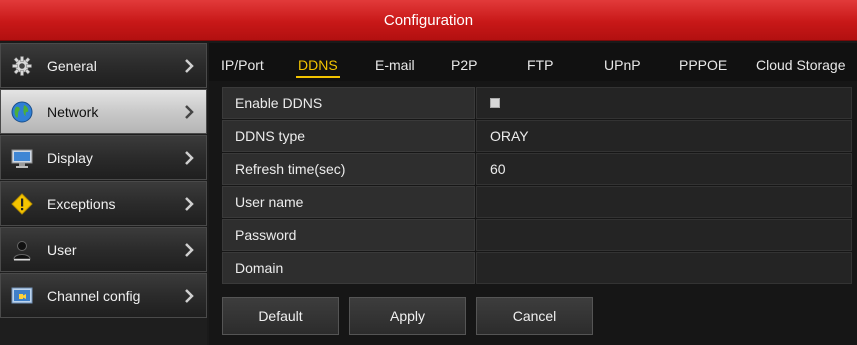  What do you see at coordinates (81, 203) in the screenshot?
I see `sidebar-item-label: Exceptions` at bounding box center [81, 203].